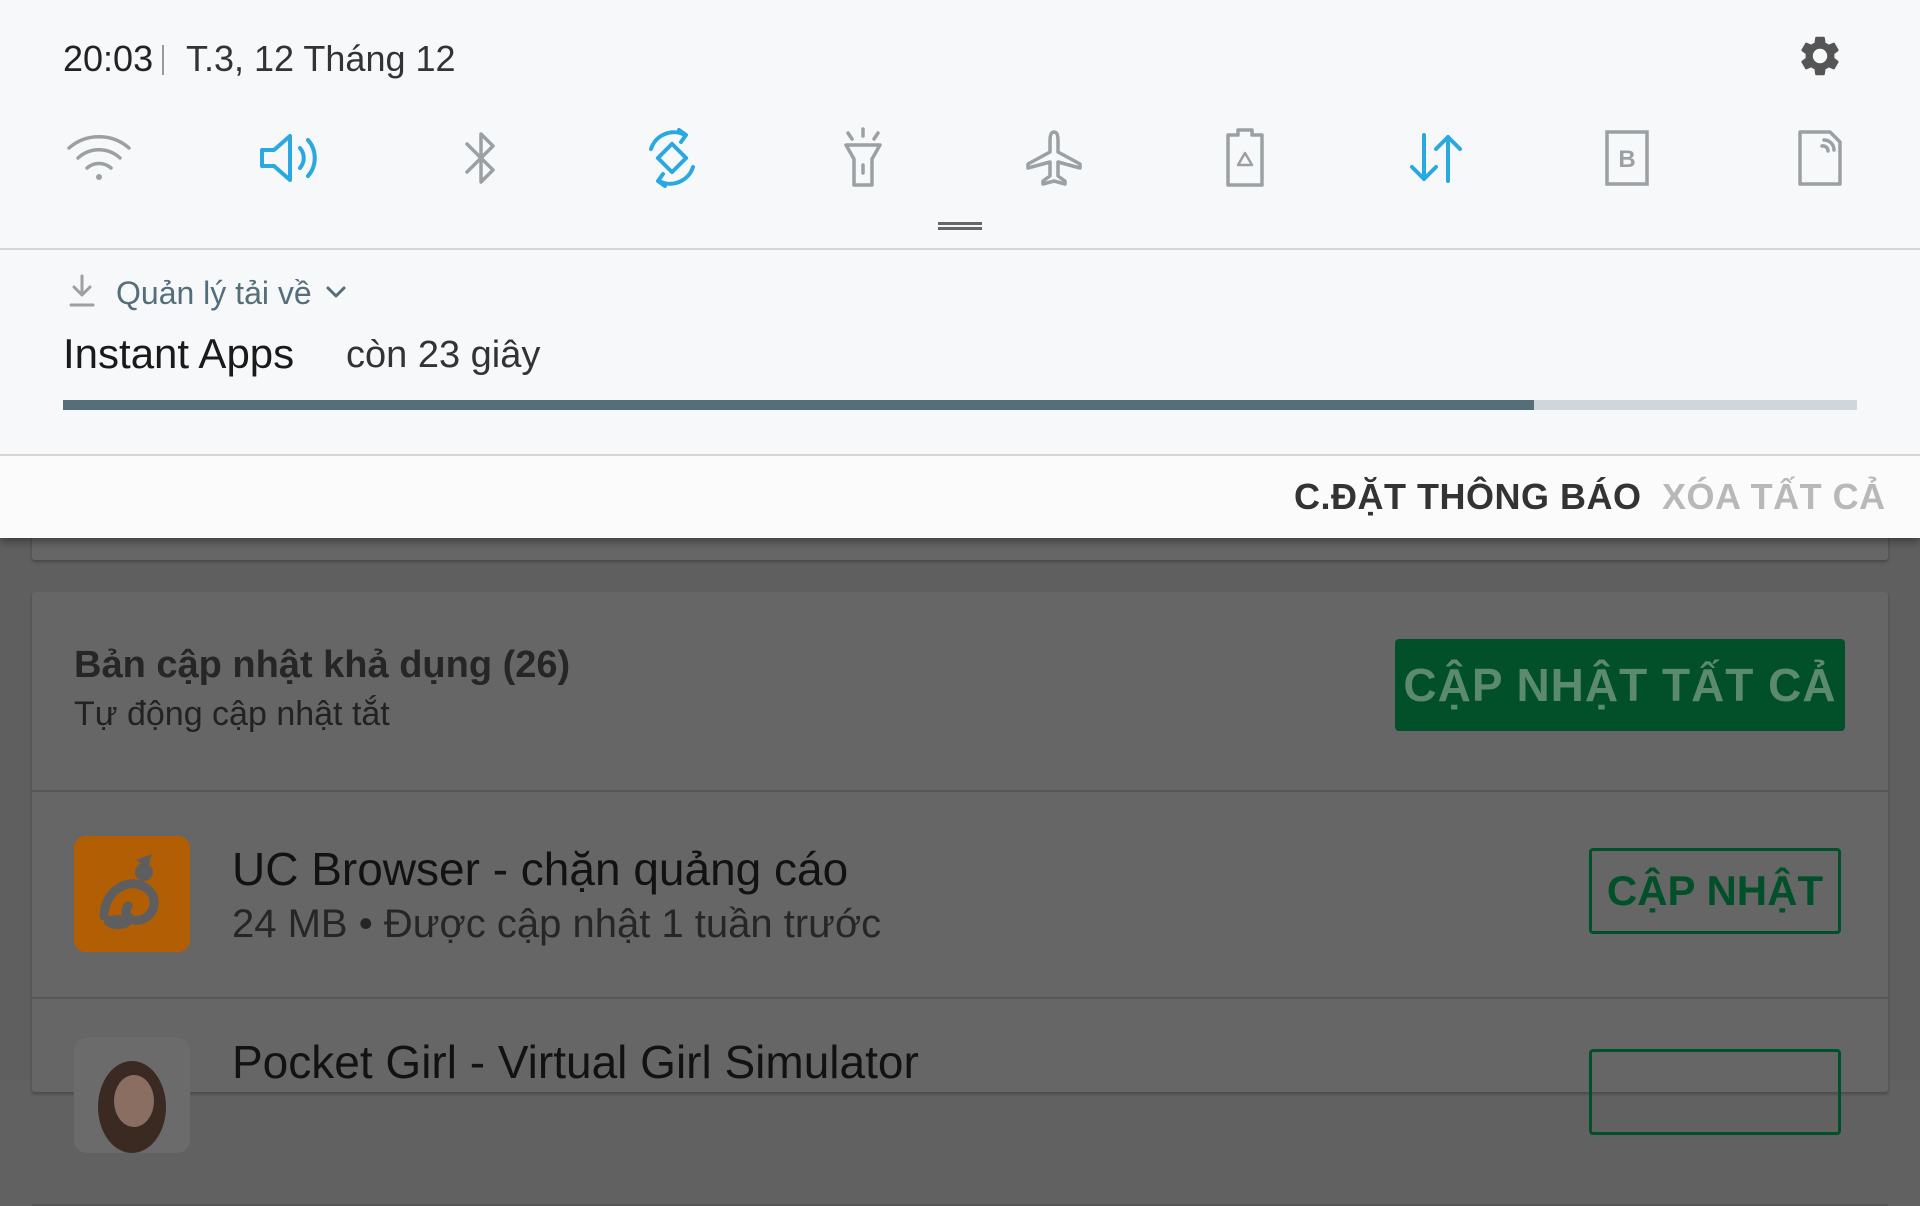 This screenshot has height=1206, width=1920. I want to click on flashlight-icon, so click(863, 158).